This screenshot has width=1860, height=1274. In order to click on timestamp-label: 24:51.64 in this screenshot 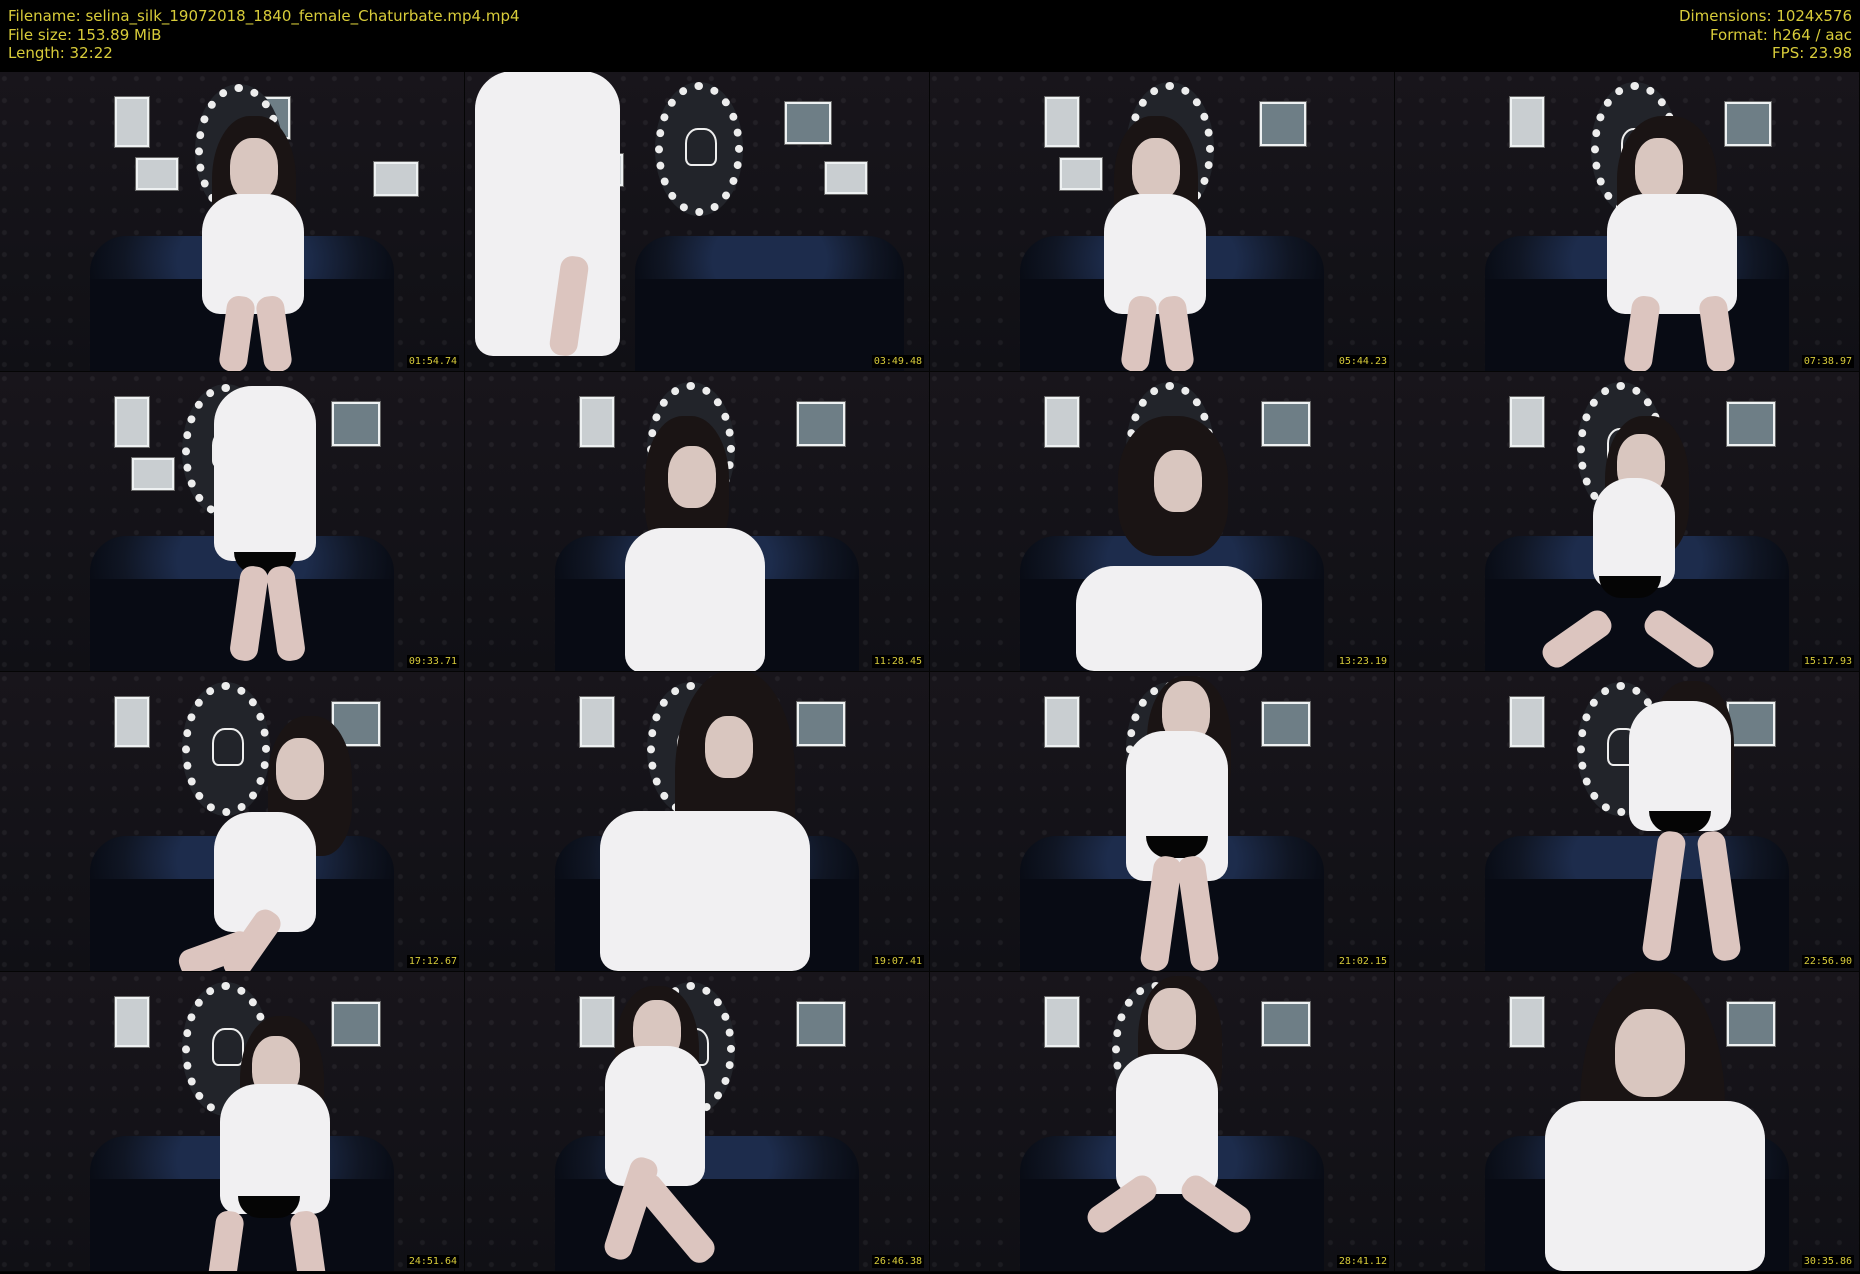, I will do `click(432, 1261)`.